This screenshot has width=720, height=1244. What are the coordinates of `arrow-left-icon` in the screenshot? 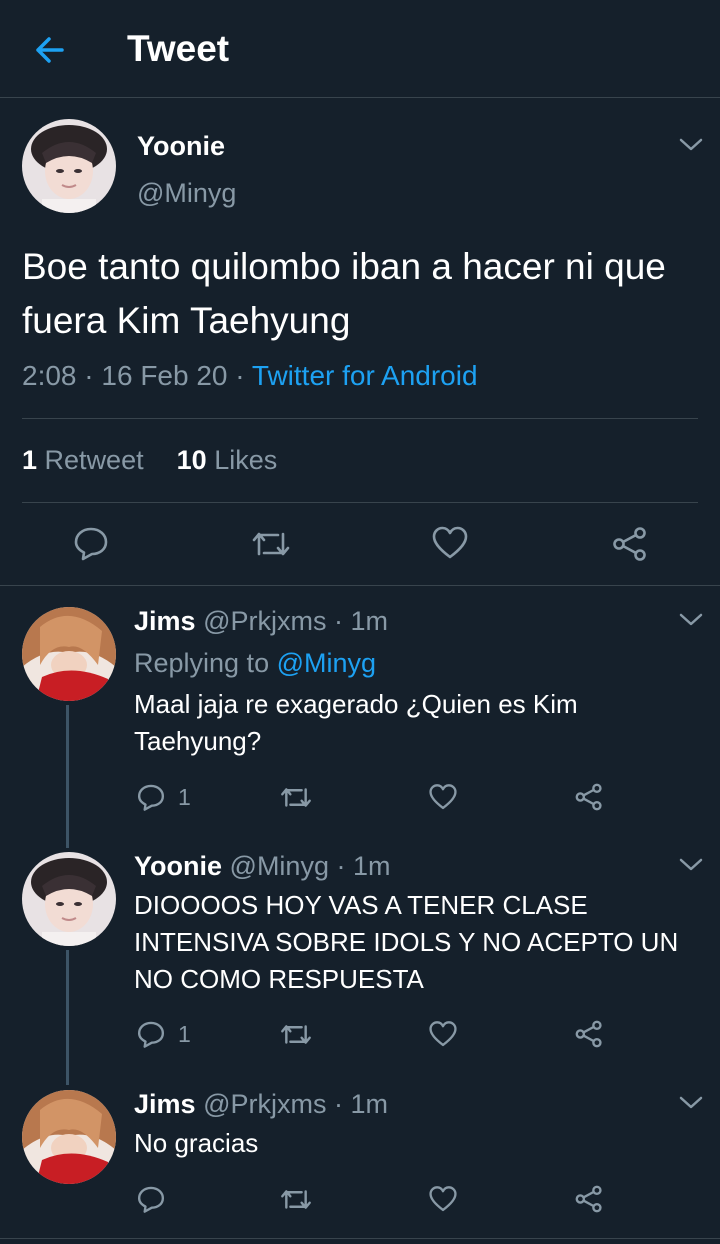 It's located at (50, 50).